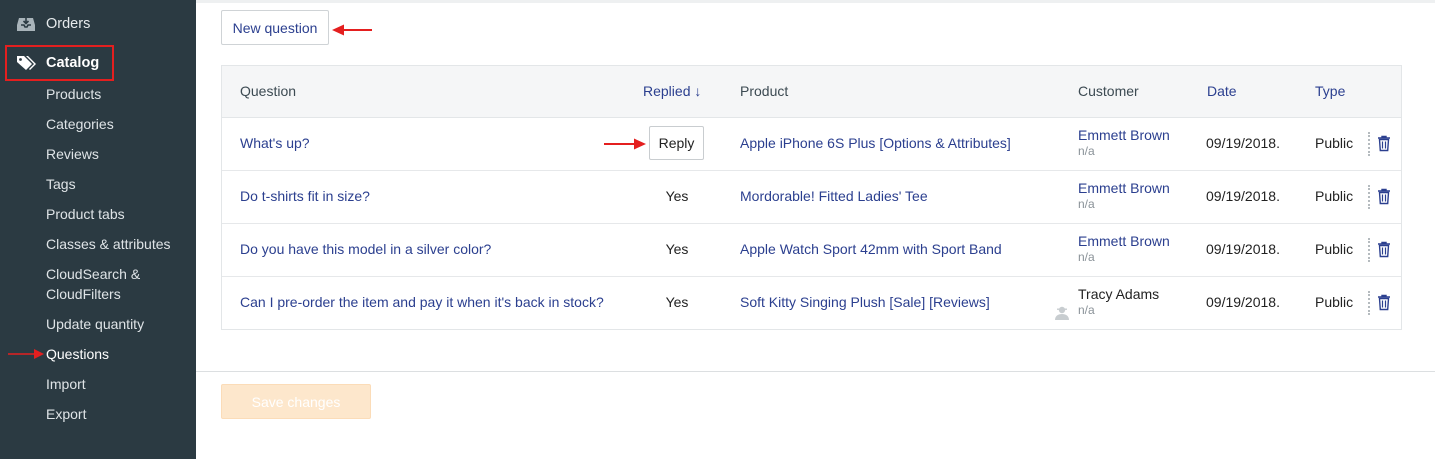 This screenshot has height=459, width=1435. Describe the element at coordinates (834, 196) in the screenshot. I see `product-link: Mordorable! Fitted Ladies' Tee` at that location.